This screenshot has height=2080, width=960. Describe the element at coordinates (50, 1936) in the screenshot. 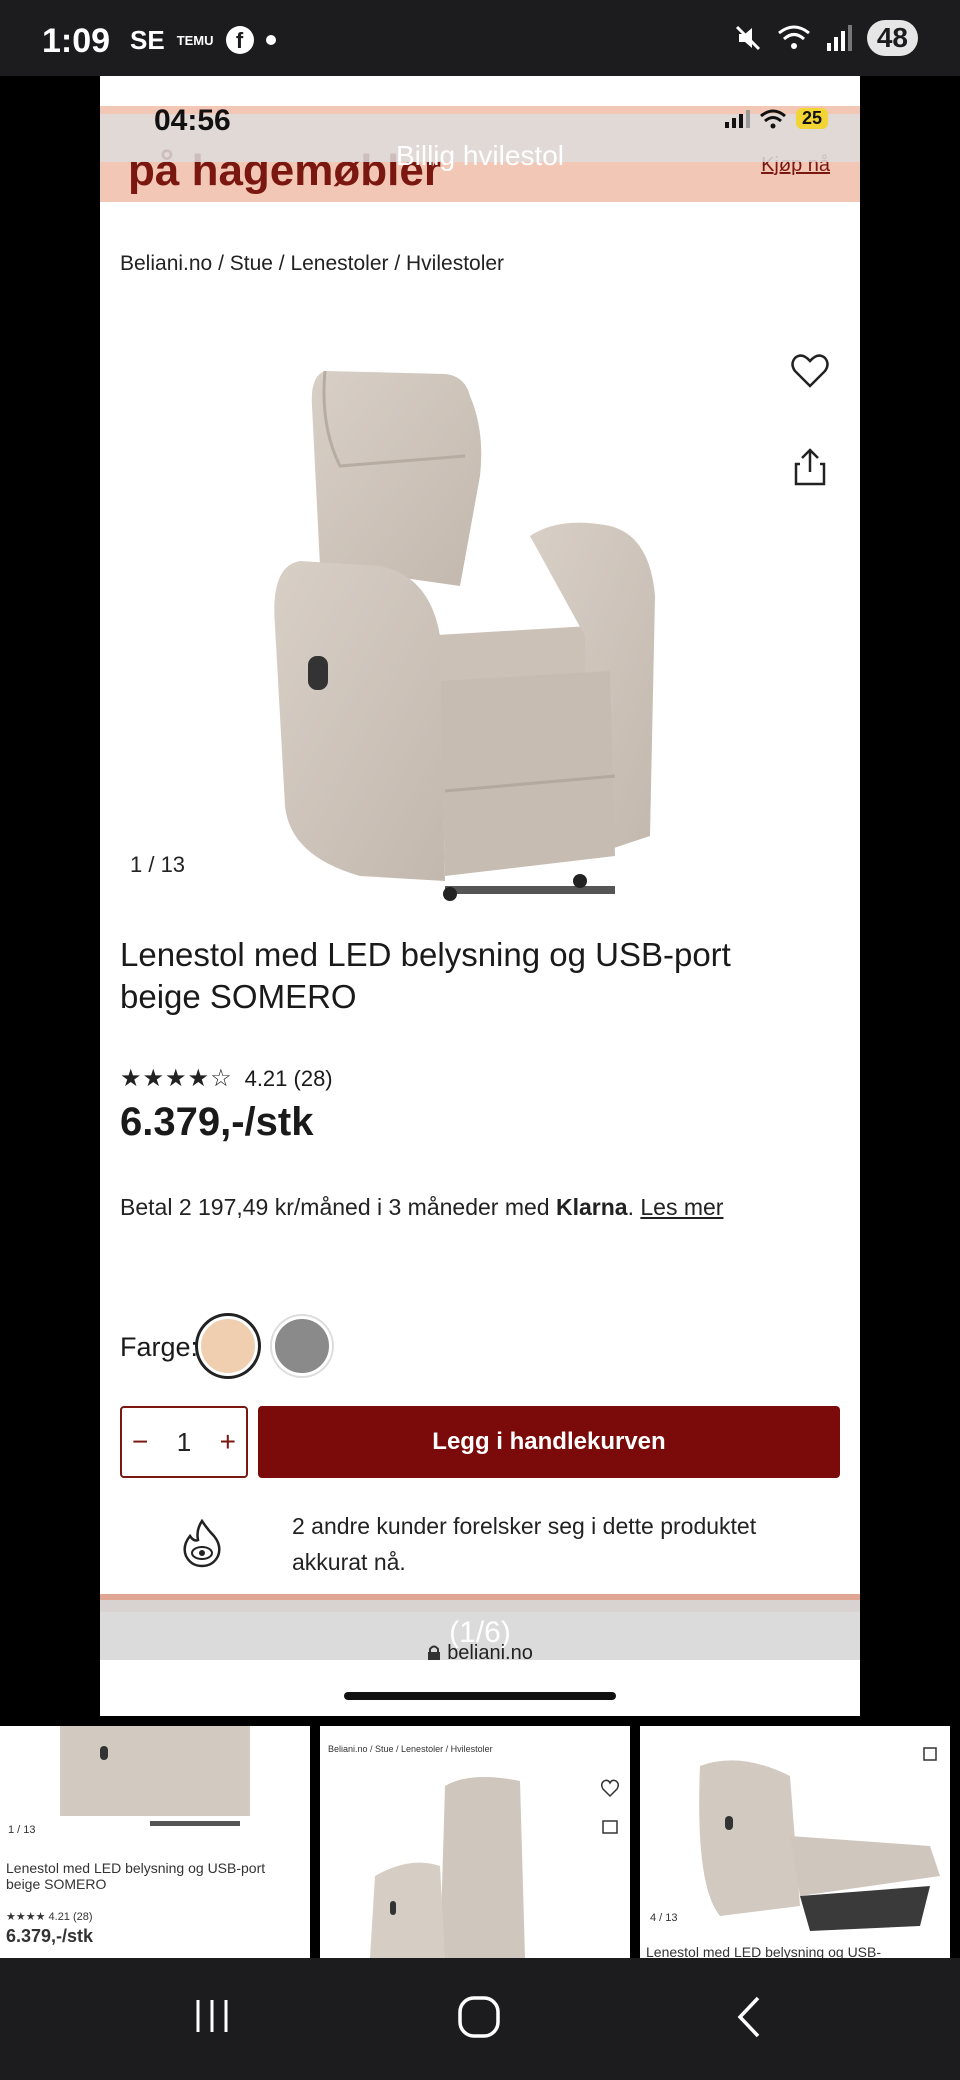

I see `thumbnail-price: 6.379,-/stk` at that location.